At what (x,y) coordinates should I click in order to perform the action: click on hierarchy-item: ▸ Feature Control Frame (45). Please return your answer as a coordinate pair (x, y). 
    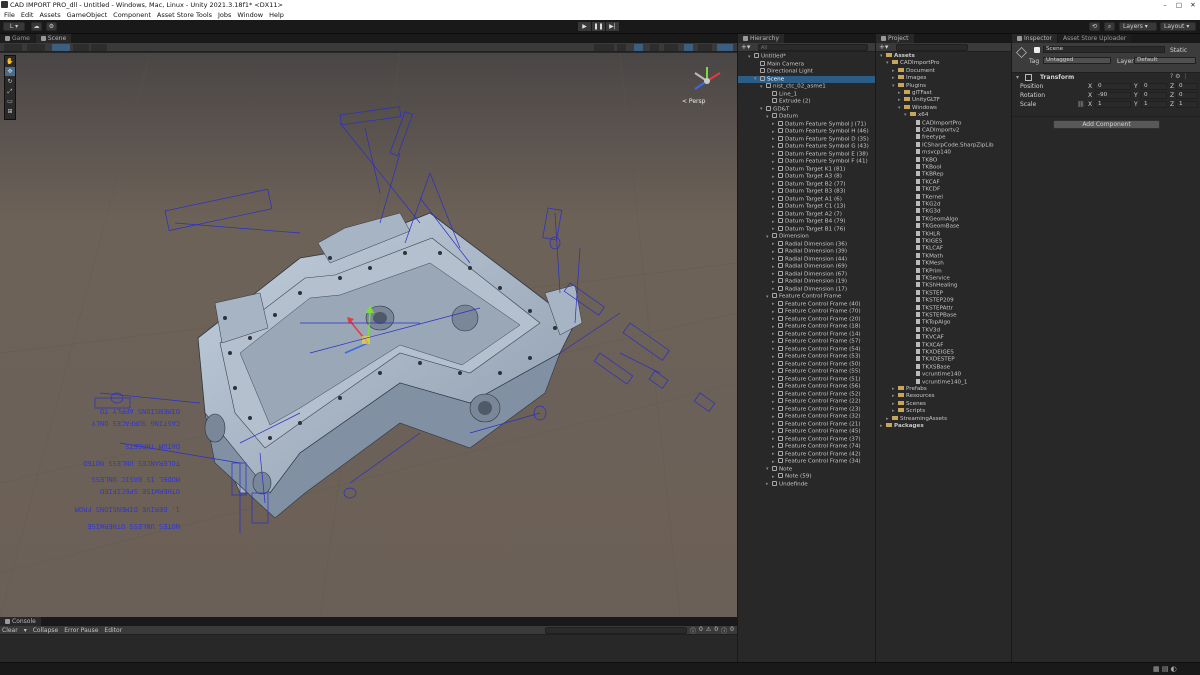
    Looking at the image, I should click on (806, 432).